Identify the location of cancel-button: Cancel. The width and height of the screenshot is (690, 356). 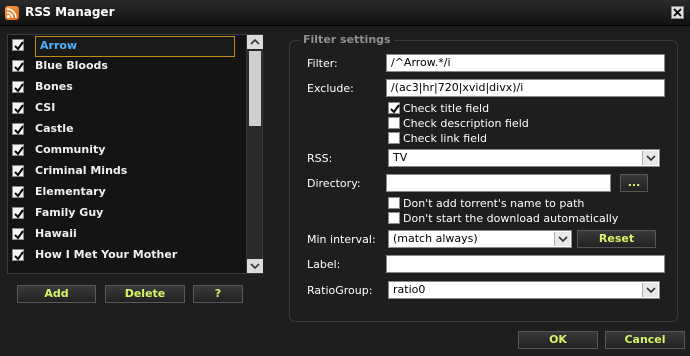
(645, 340).